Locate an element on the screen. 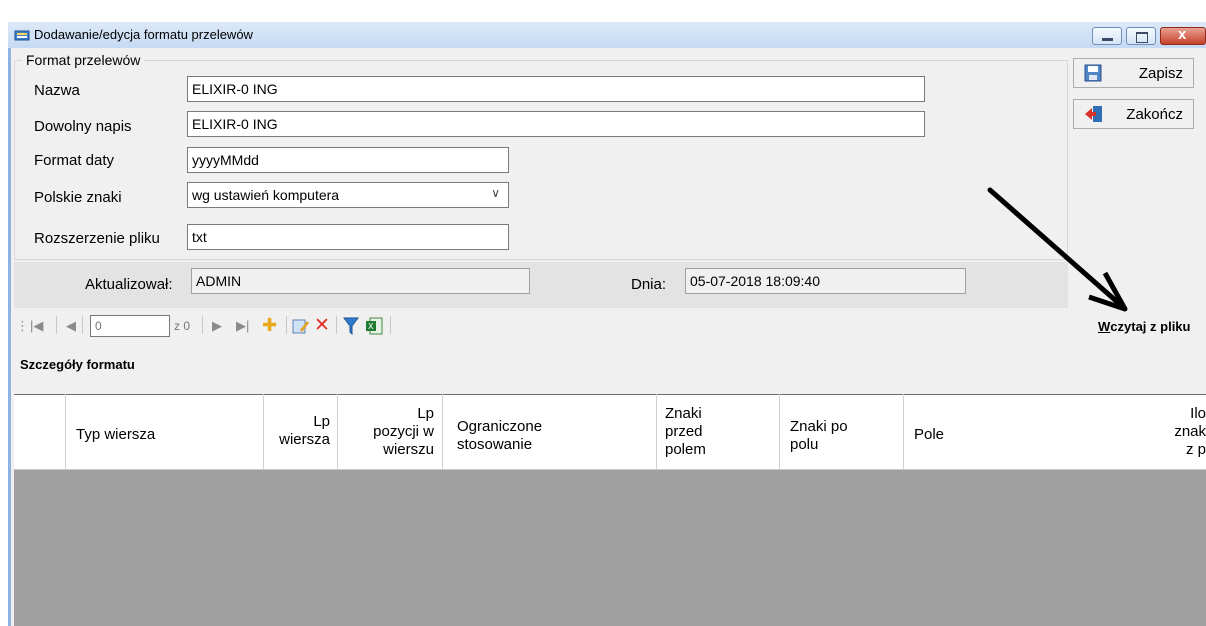 Image resolution: width=1206 pixels, height=626 pixels. next-record-icon: ▶ is located at coordinates (217, 326).